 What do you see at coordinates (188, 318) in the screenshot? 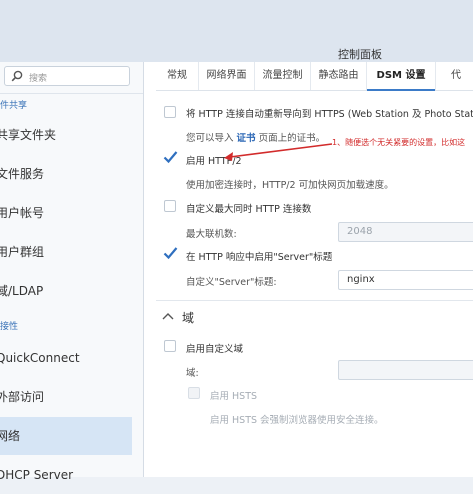
I see `domain-section-title: 域` at bounding box center [188, 318].